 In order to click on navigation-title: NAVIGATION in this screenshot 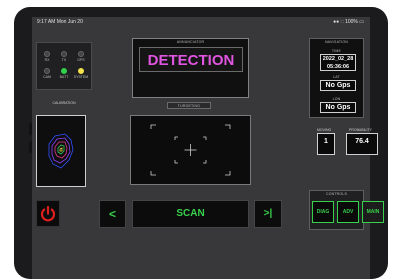, I will do `click(336, 42)`.